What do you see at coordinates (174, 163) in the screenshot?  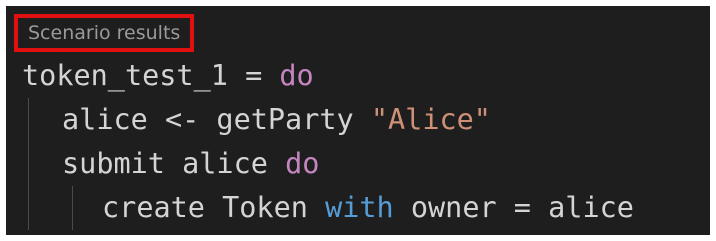 I see `submit-statement: submit alice` at bounding box center [174, 163].